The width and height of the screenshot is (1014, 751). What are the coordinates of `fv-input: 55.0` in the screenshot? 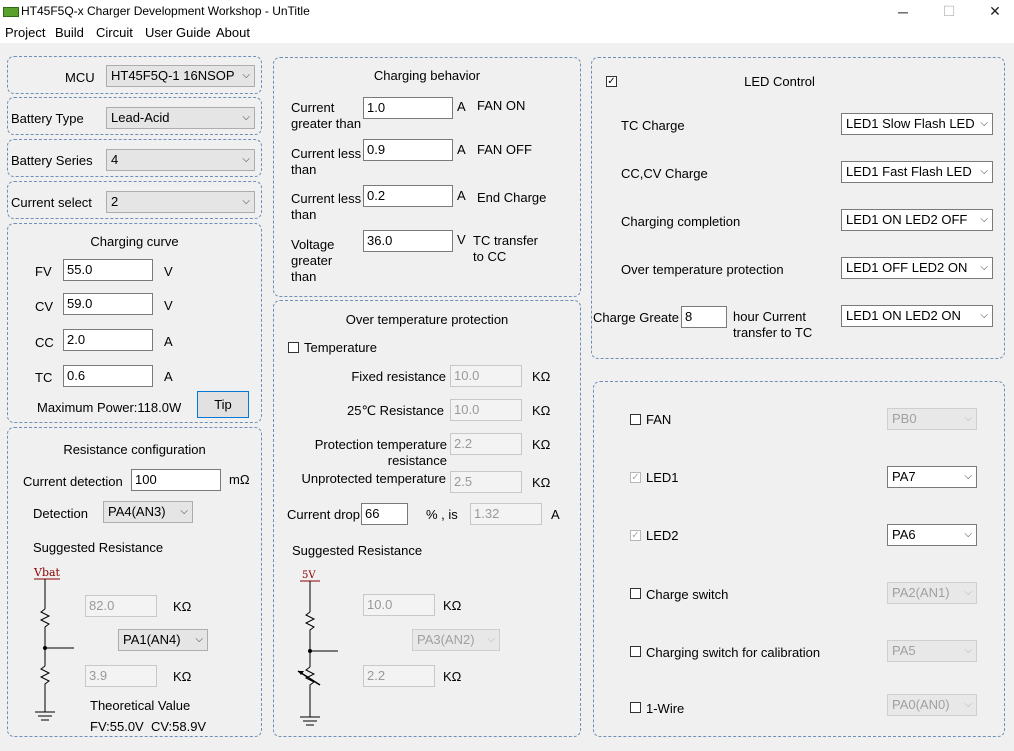 It's located at (108, 270).